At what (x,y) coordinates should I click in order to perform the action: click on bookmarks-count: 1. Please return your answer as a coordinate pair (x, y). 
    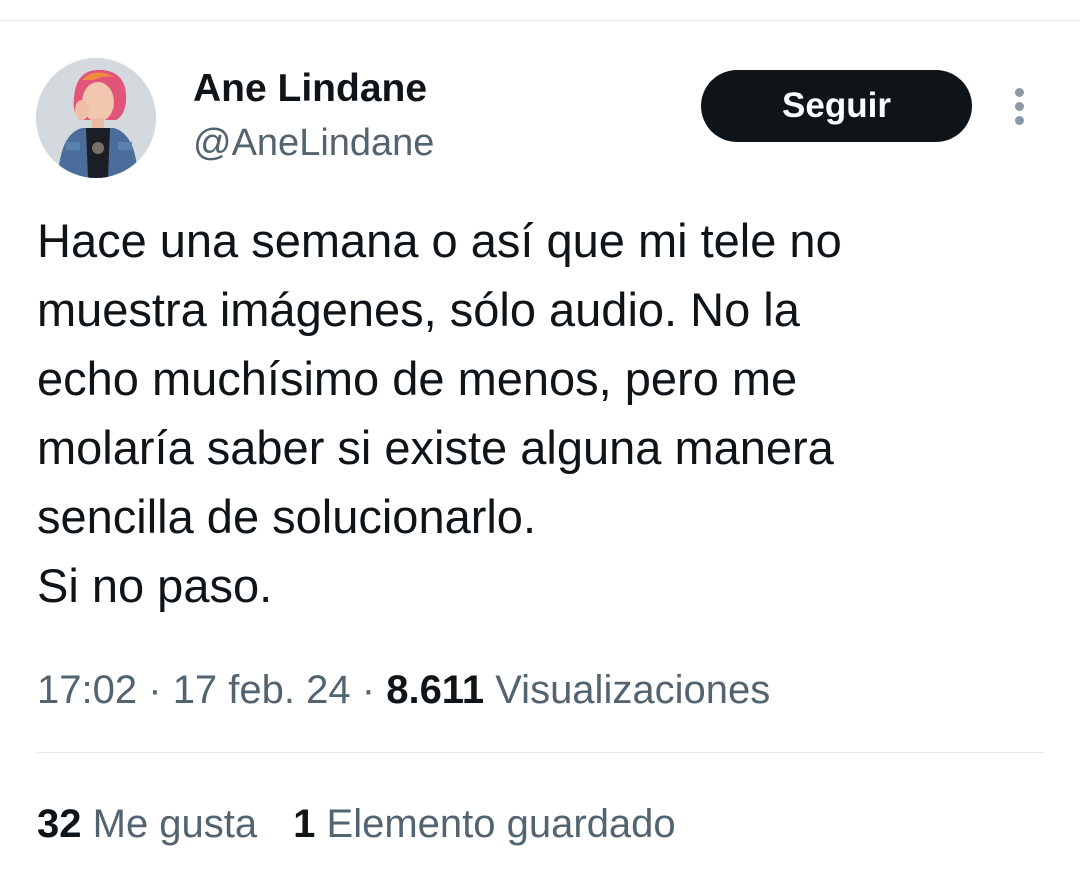
    Looking at the image, I should click on (304, 824).